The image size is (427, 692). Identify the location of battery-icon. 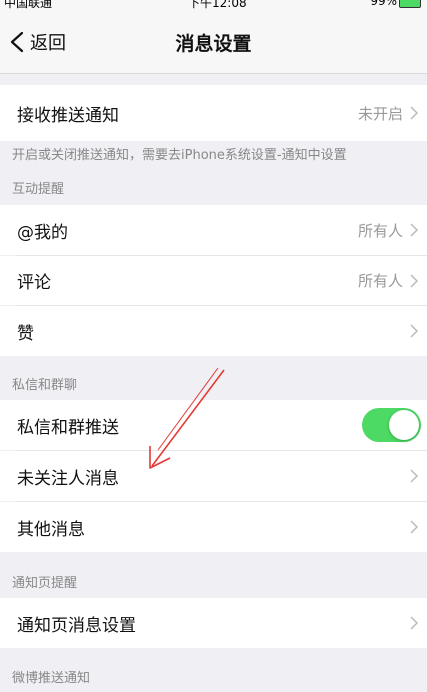
(410, 4).